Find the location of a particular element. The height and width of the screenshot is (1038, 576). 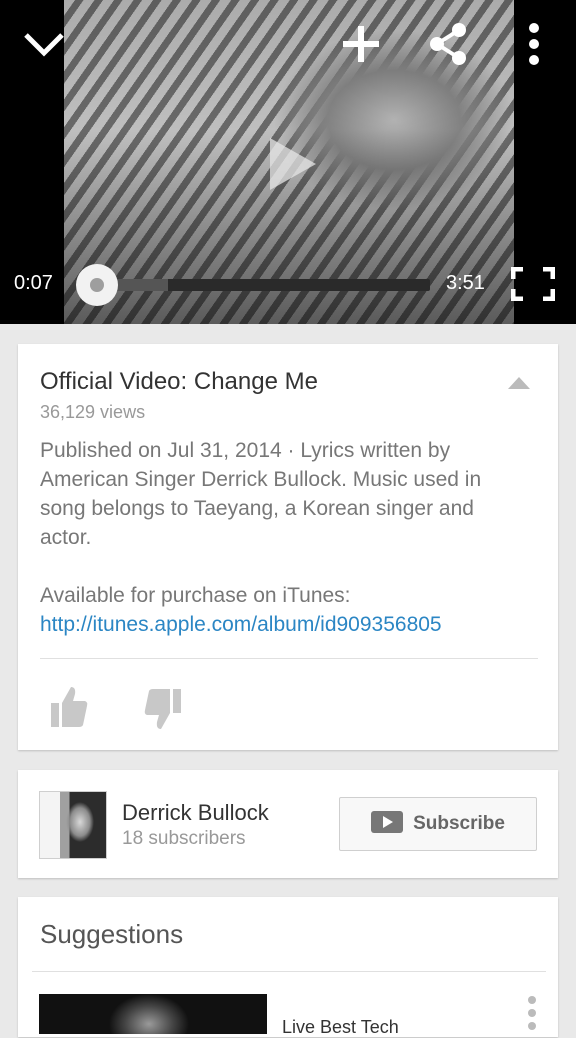

suggestion-thumbnail is located at coordinates (153, 1014).